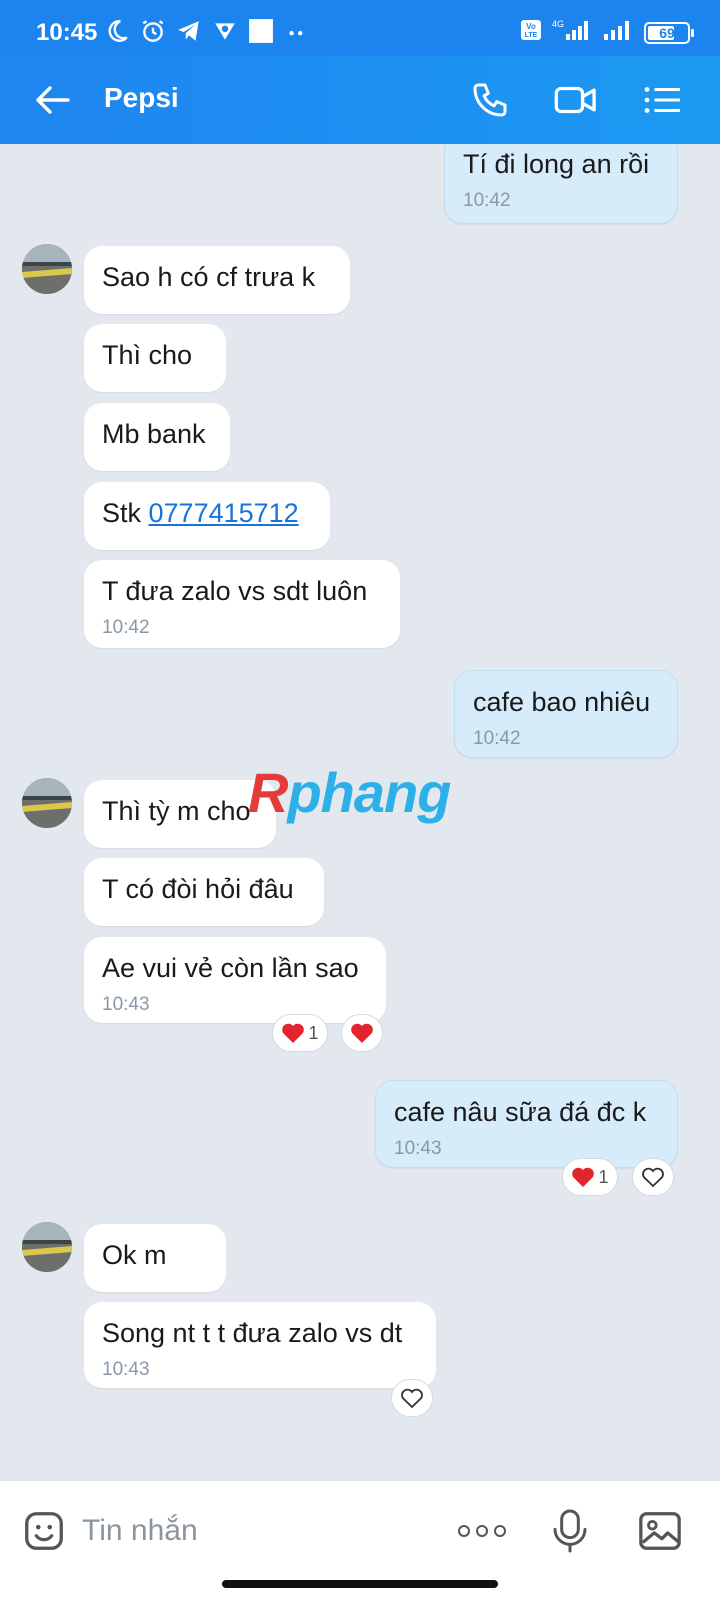  I want to click on message-bubble-incoming: Ok m, so click(155, 1258).